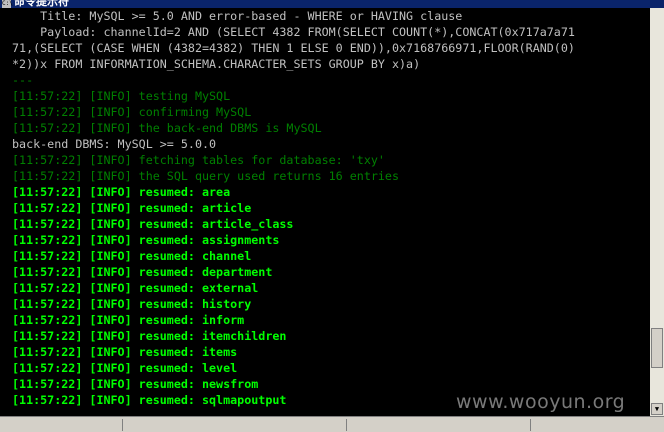  I want to click on console-line: [11:57:22] [INFO] resumed: article, so click(132, 208).